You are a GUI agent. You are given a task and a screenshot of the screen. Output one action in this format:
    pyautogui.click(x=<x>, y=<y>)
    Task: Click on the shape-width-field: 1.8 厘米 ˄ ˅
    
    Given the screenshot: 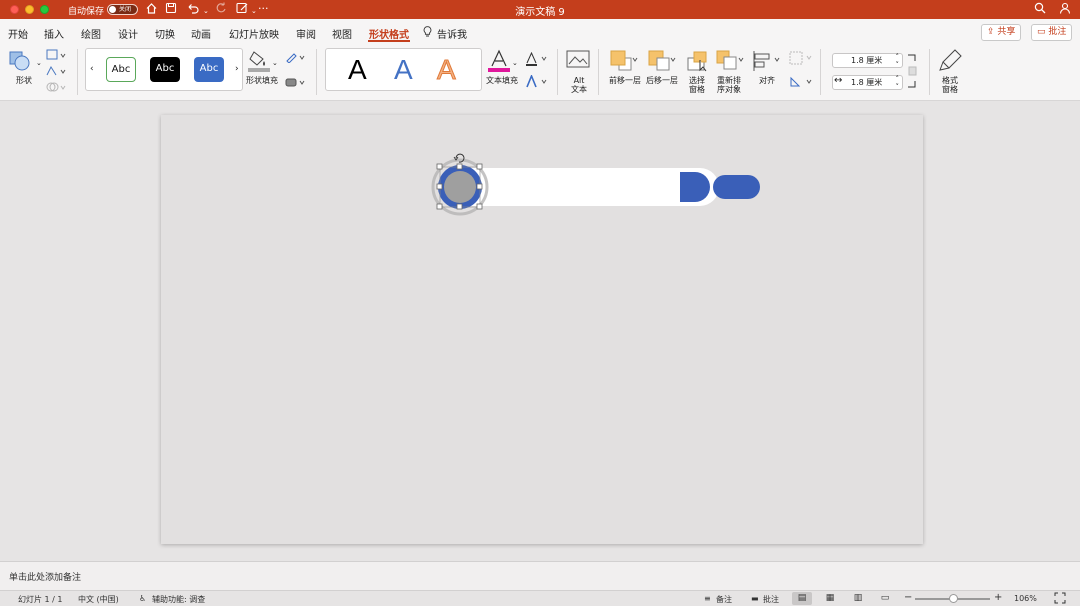 What is the action you would take?
    pyautogui.click(x=867, y=83)
    